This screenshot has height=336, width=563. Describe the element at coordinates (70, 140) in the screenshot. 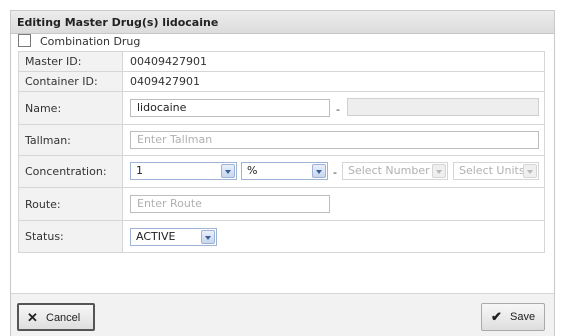

I see `tallman-label: Tallman:` at that location.